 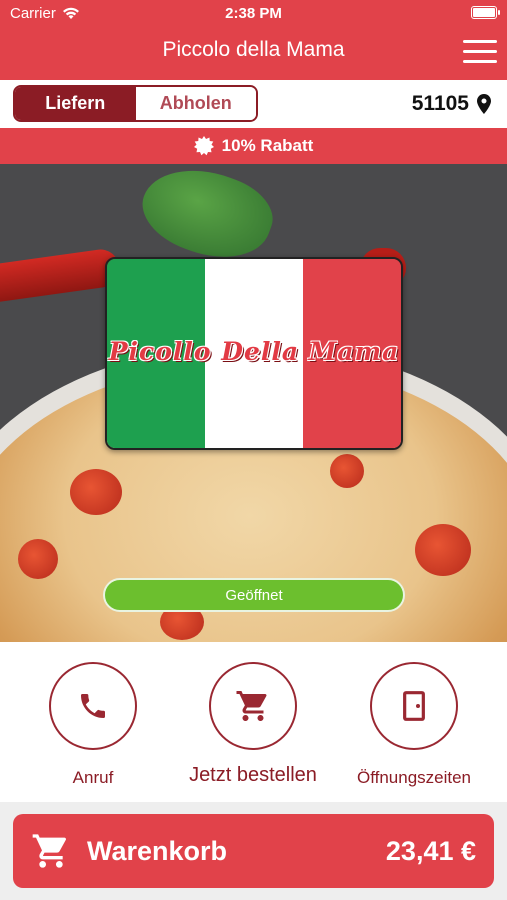 I want to click on zip-code: 51105, so click(x=440, y=103).